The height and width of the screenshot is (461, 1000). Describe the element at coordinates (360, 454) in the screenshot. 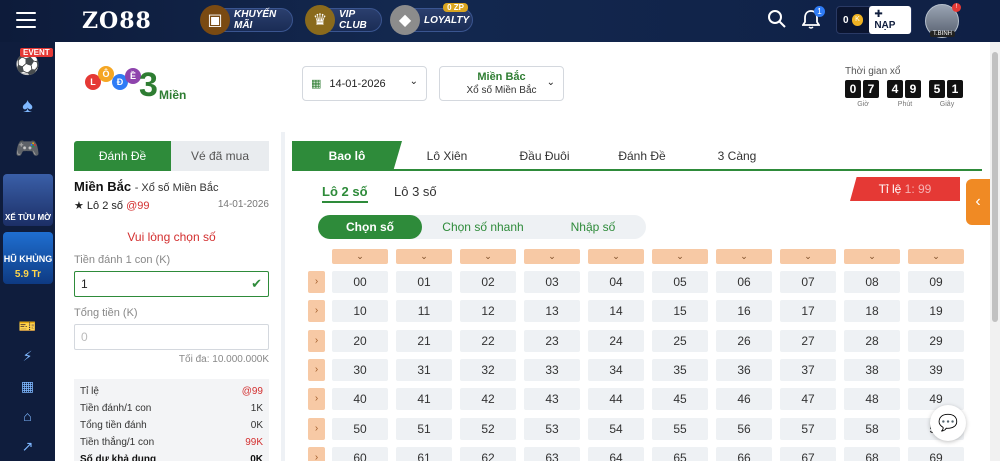

I see `number-cell: 60` at that location.